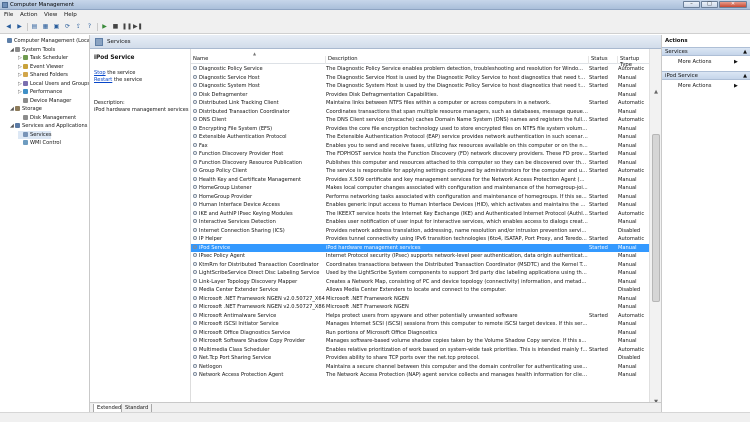 Image resolution: width=750 pixels, height=422 pixels. What do you see at coordinates (457, 60) in the screenshot?
I see `column-description: Description` at bounding box center [457, 60].